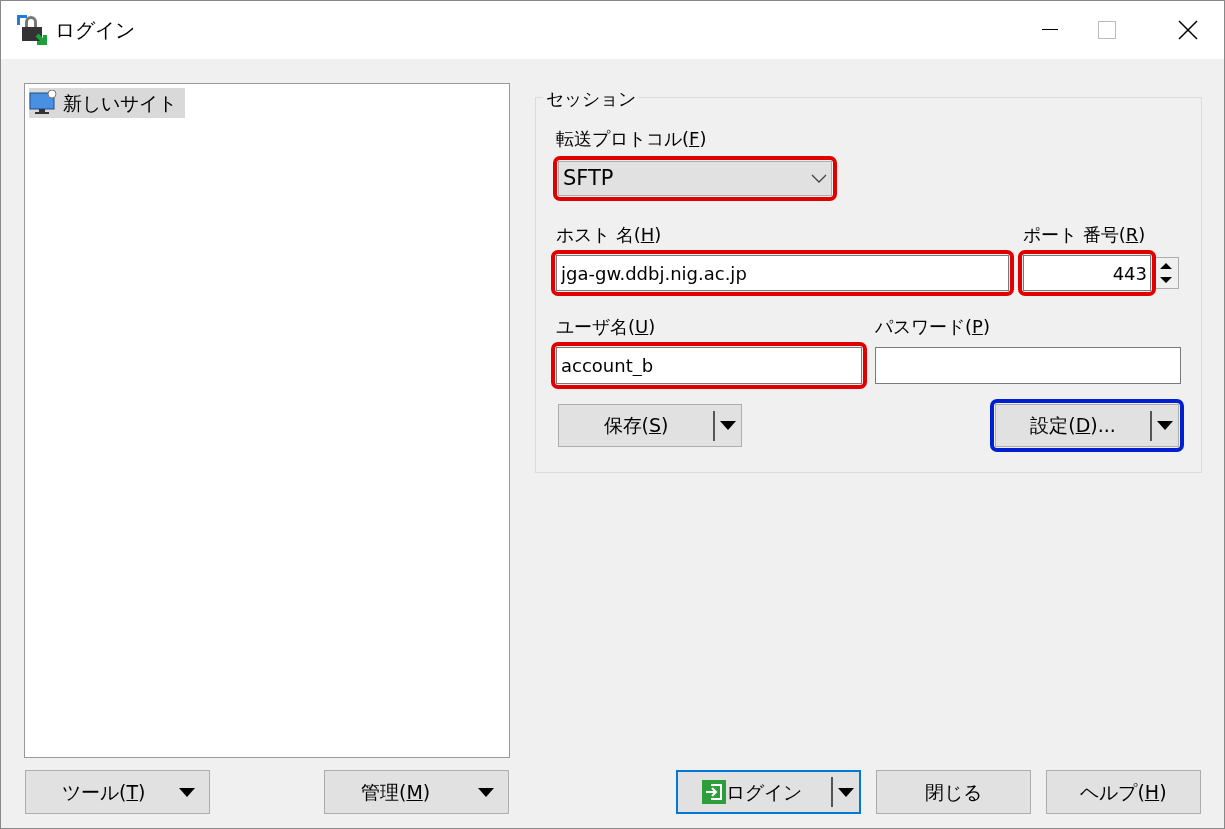  I want to click on padlock-icon, so click(32, 30).